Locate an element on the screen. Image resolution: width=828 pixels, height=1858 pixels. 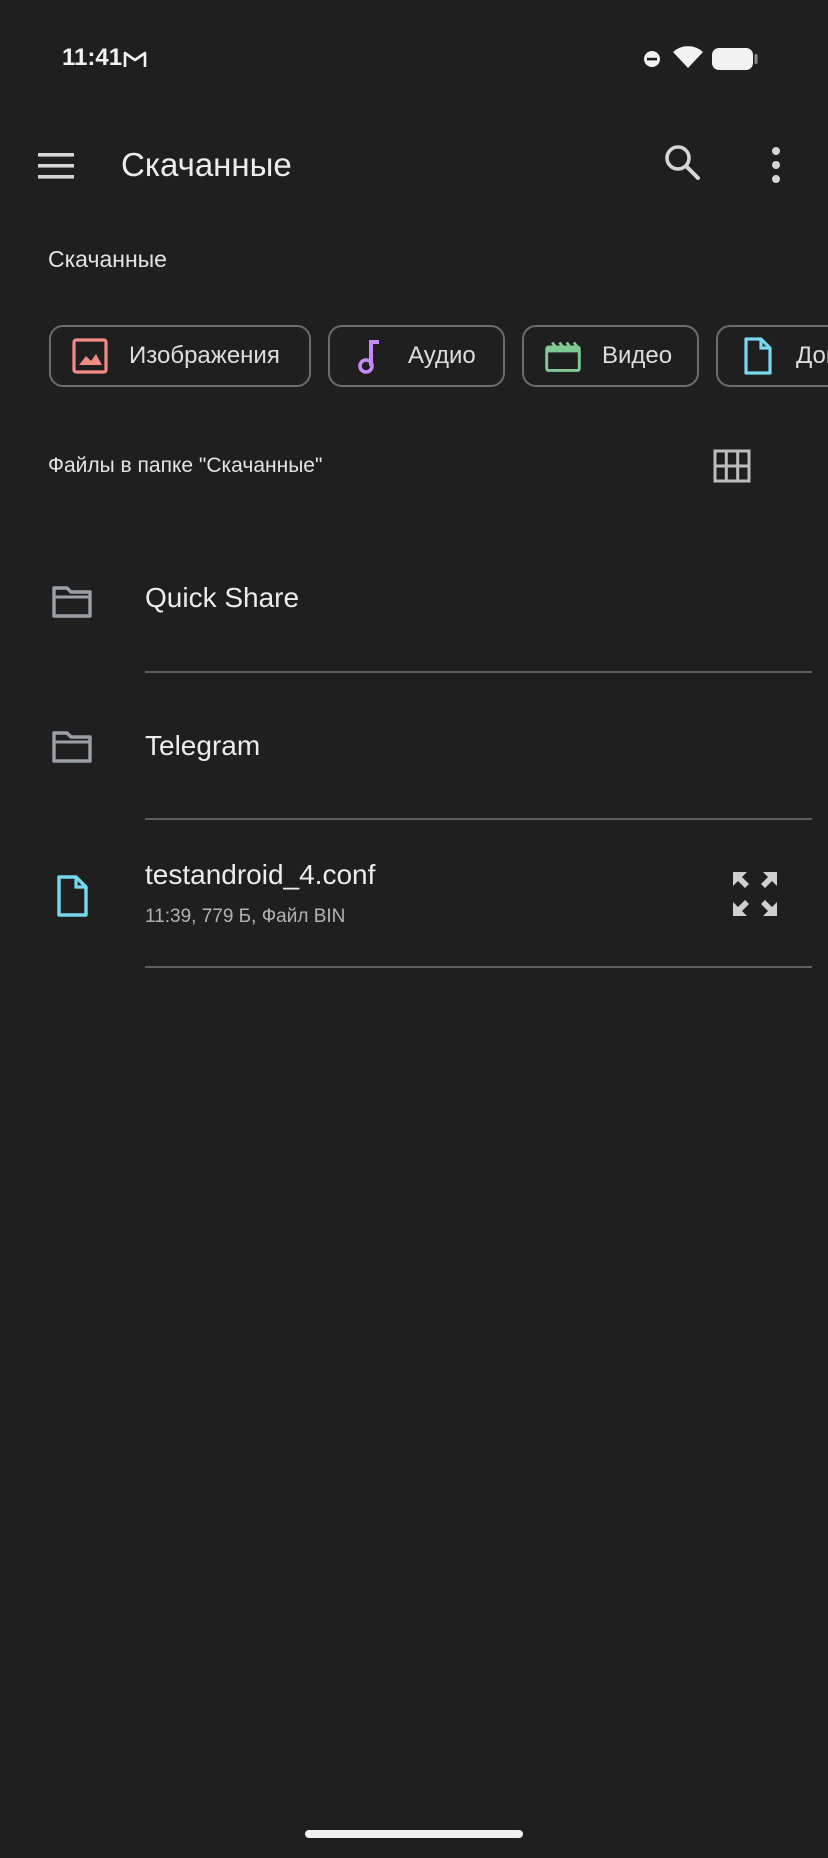
more-vert-icon is located at coordinates (776, 165).